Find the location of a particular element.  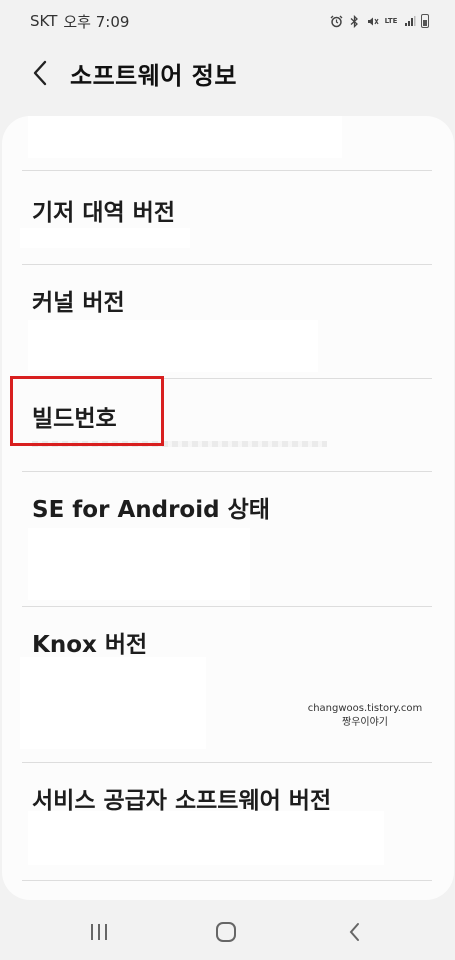

list-item-build-number: 빌드번호 is located at coordinates (228, 425).